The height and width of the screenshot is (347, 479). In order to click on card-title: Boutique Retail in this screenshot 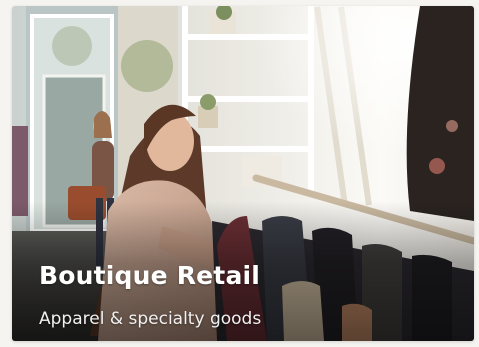, I will do `click(150, 275)`.